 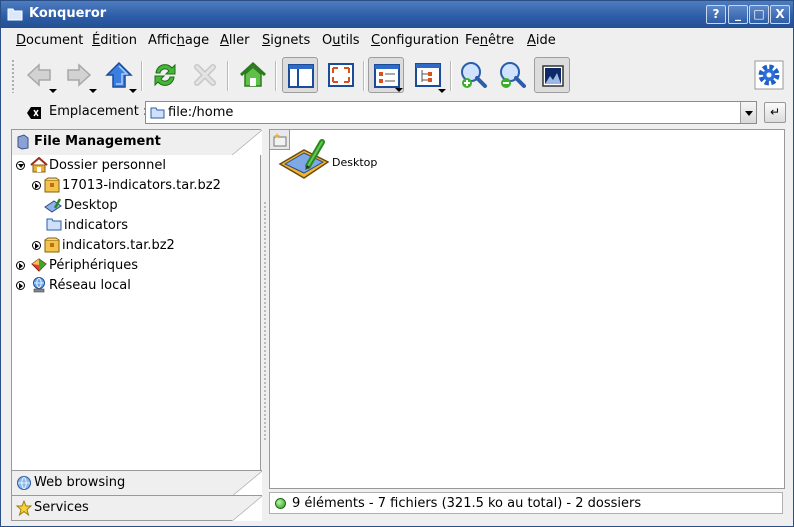 I want to click on menu-signets: Signets, so click(x=286, y=40).